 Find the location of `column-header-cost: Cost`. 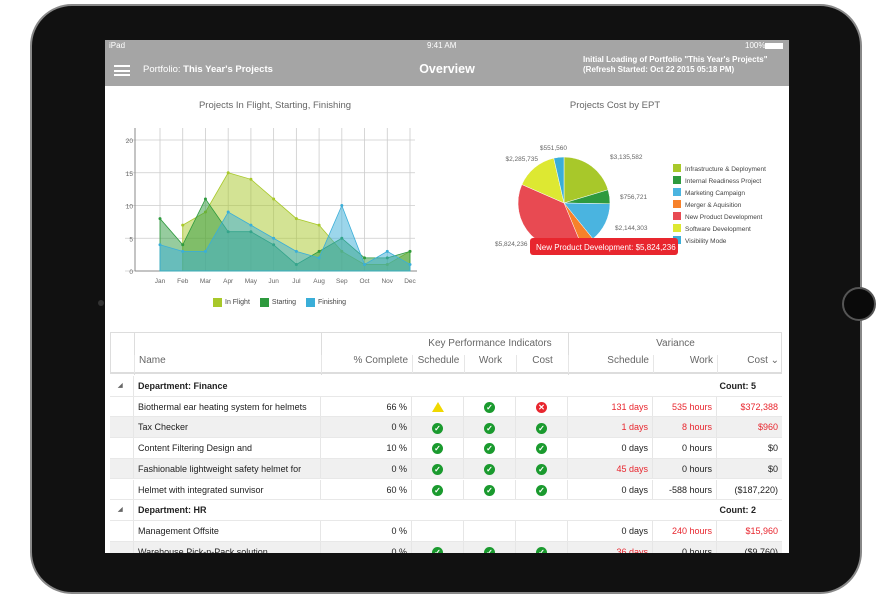

column-header-cost: Cost is located at coordinates (542, 364).